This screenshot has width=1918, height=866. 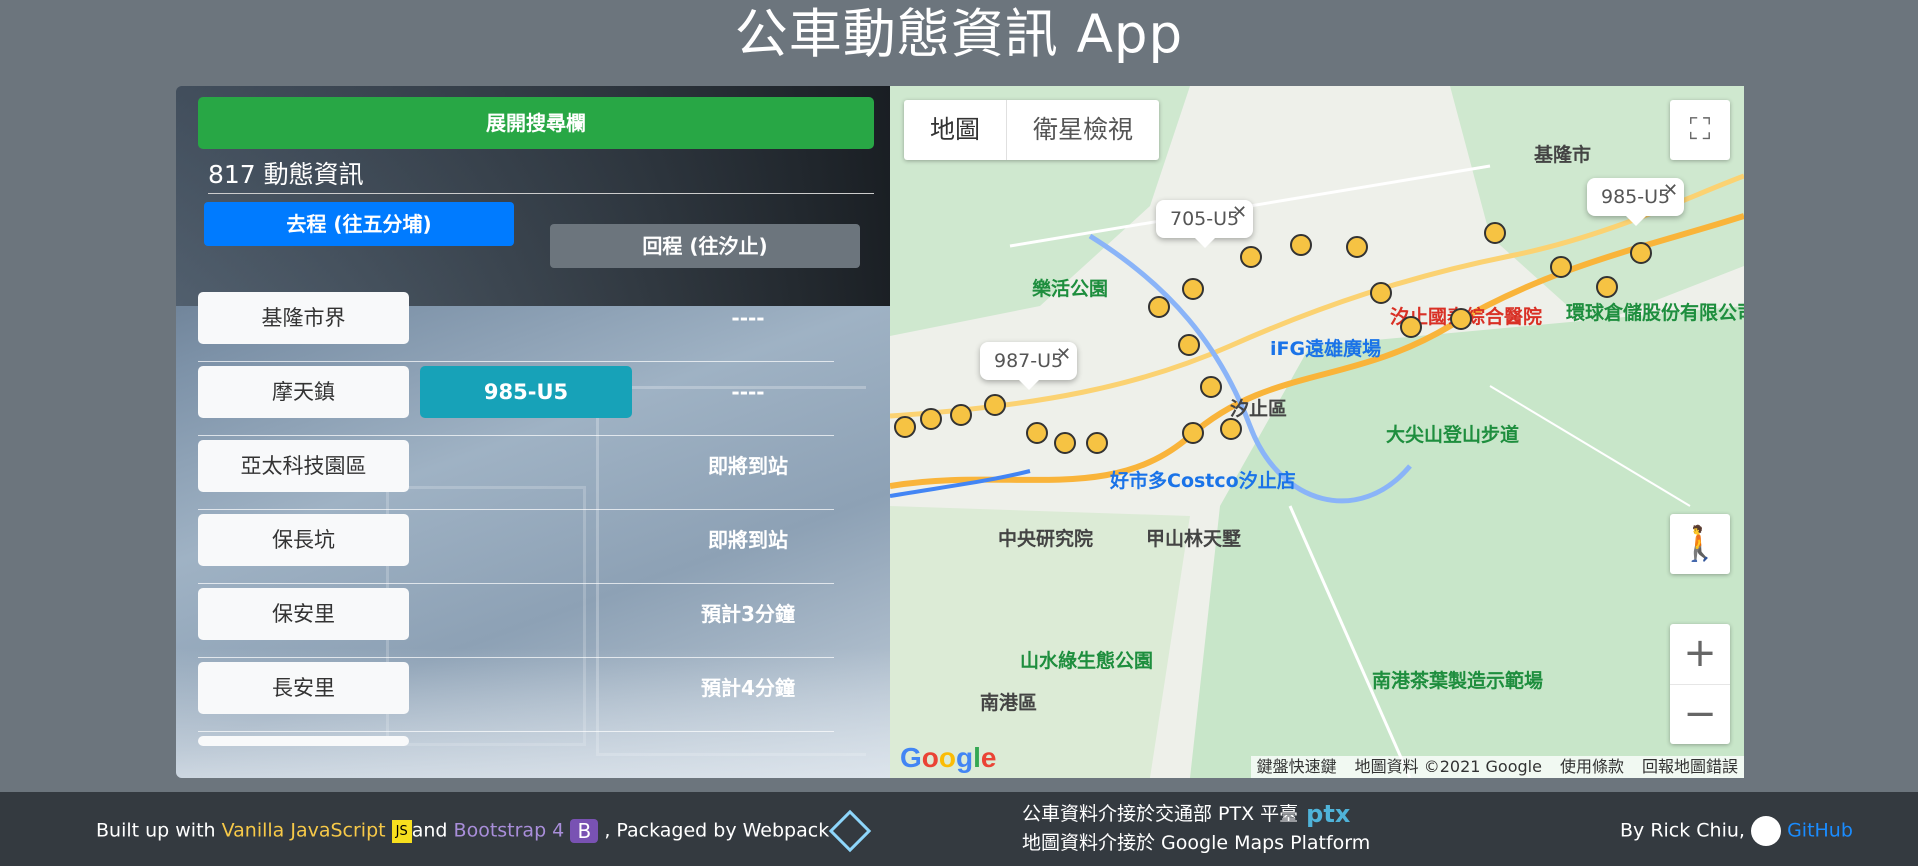 I want to click on page-title: 公車動態資訊 App, so click(x=959, y=34).